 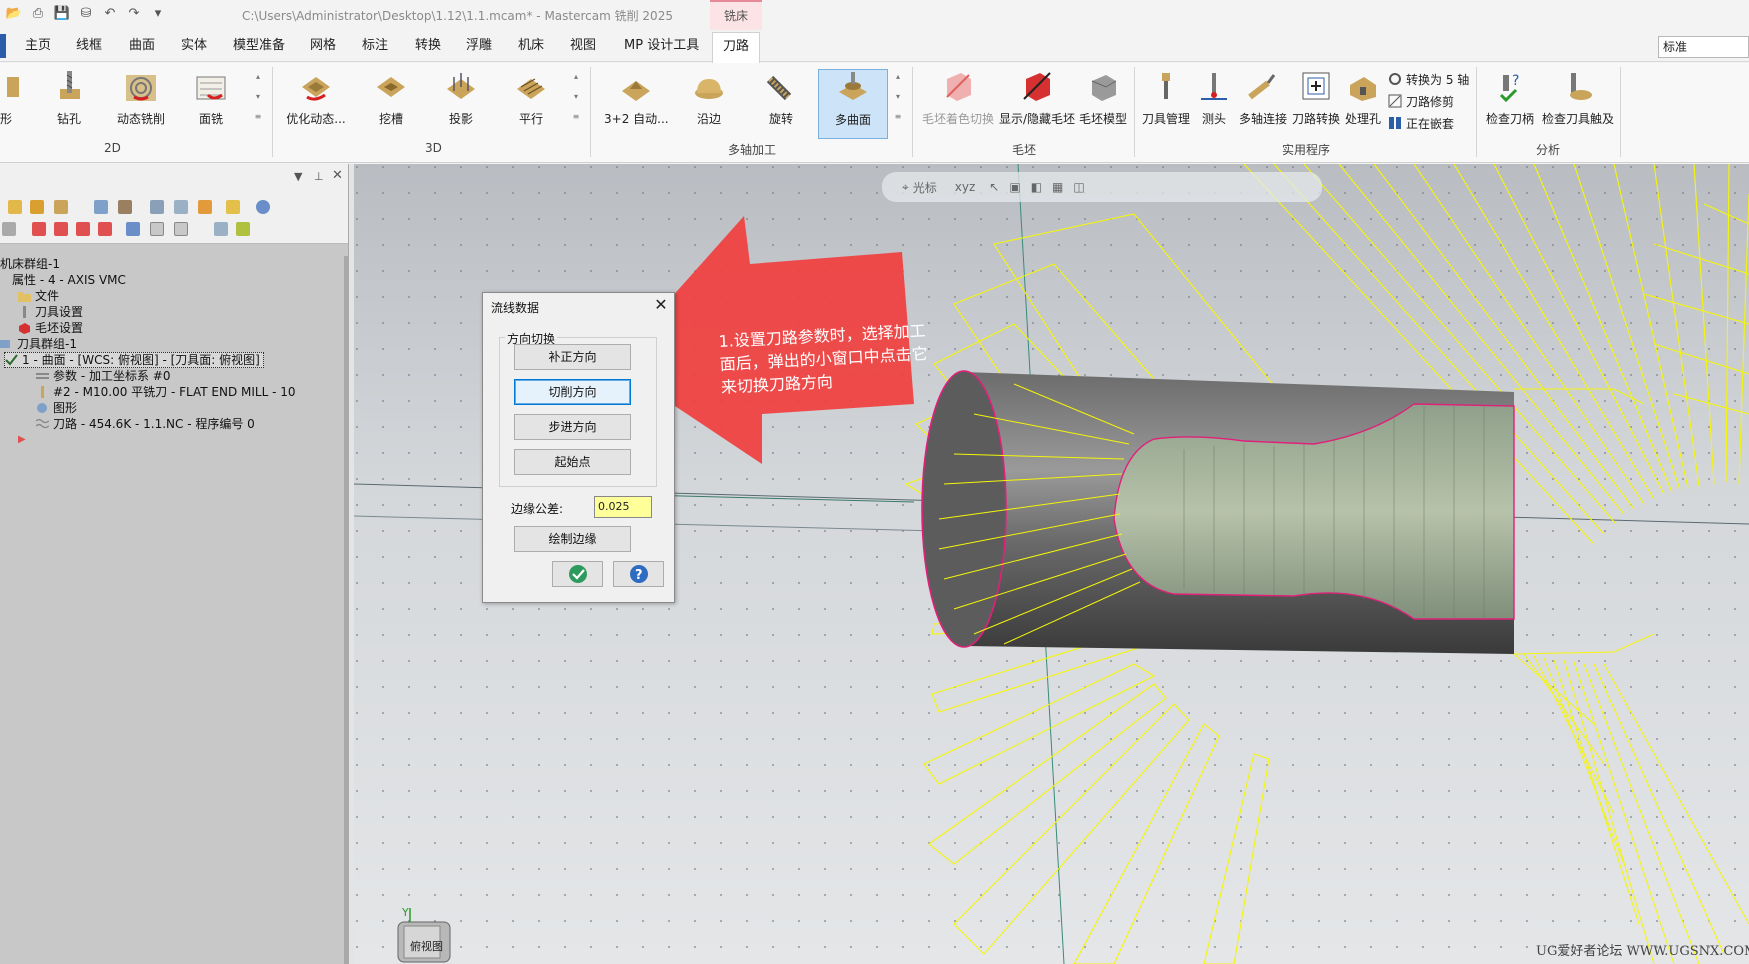 I want to click on ribbon-button-process-holes: 处理孔, so click(x=1363, y=104).